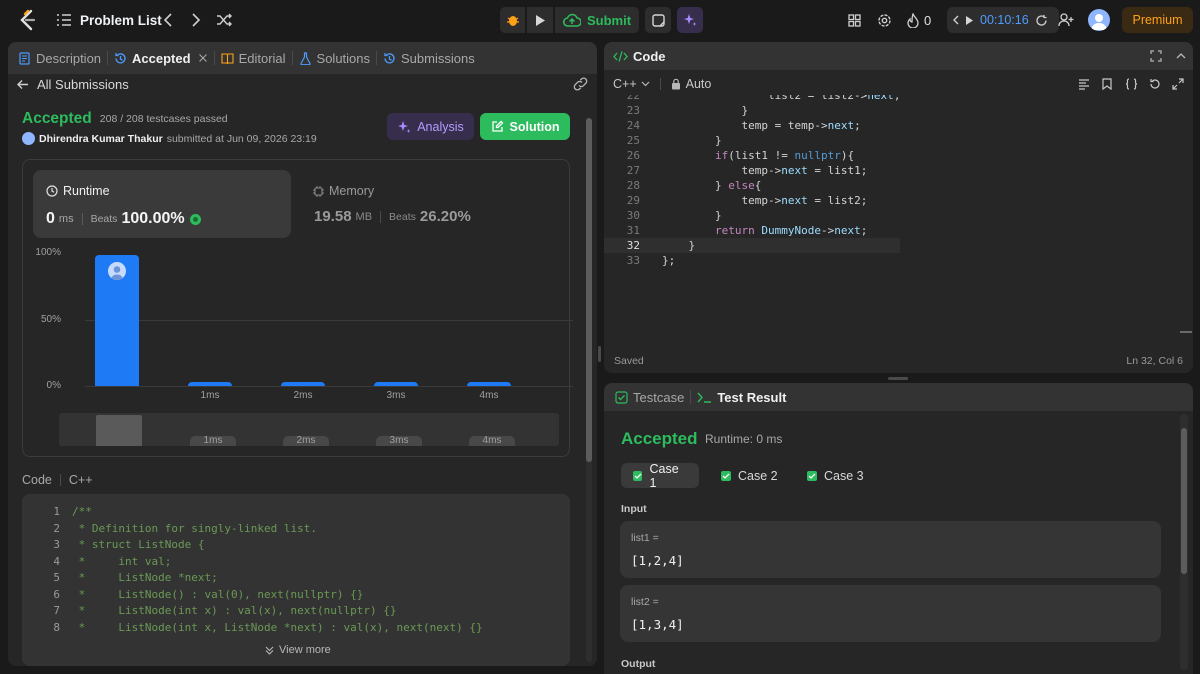 The image size is (1200, 674). I want to click on panel-resize-handle, so click(599, 354).